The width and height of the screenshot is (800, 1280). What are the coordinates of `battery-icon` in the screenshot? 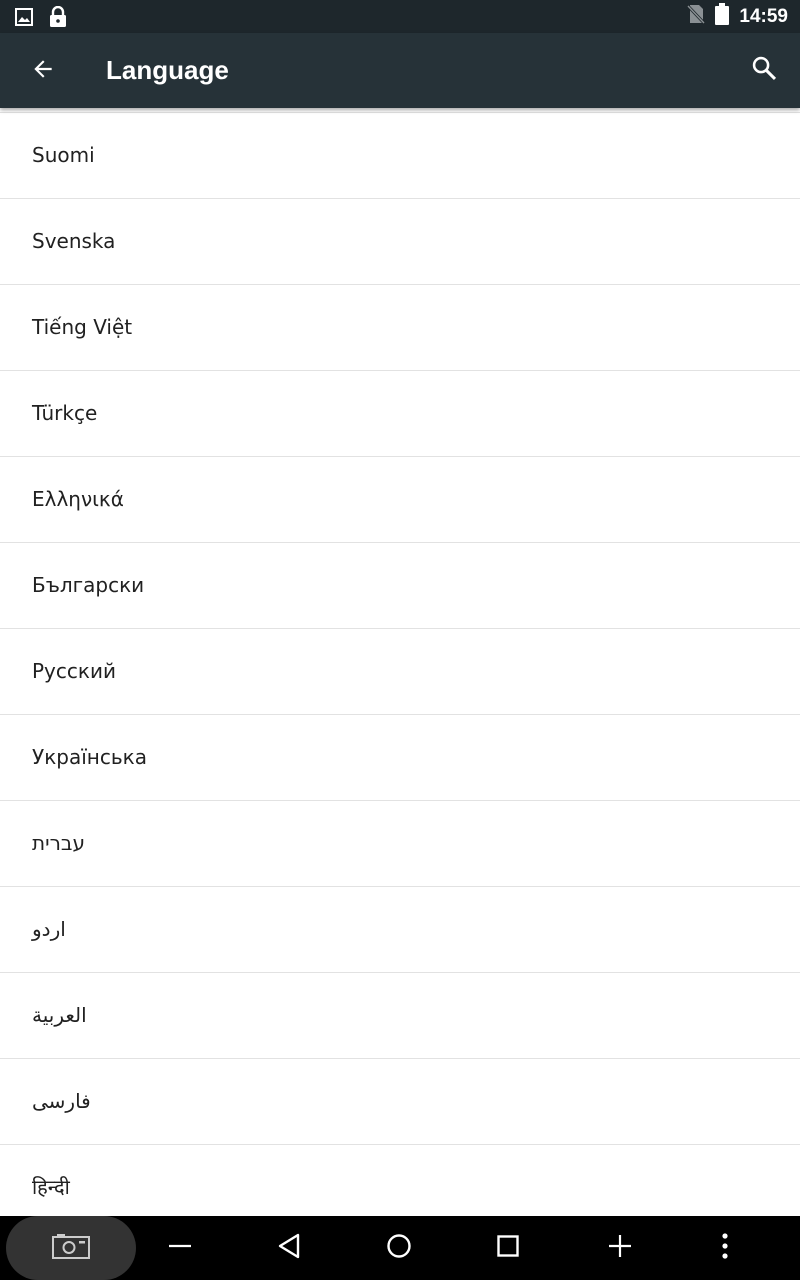 It's located at (722, 16).